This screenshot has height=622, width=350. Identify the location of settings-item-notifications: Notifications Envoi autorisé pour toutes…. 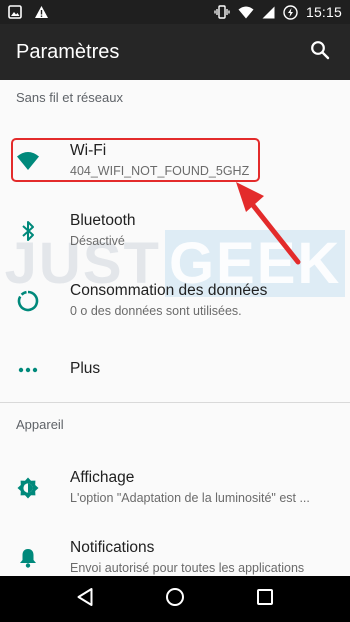
(175, 554).